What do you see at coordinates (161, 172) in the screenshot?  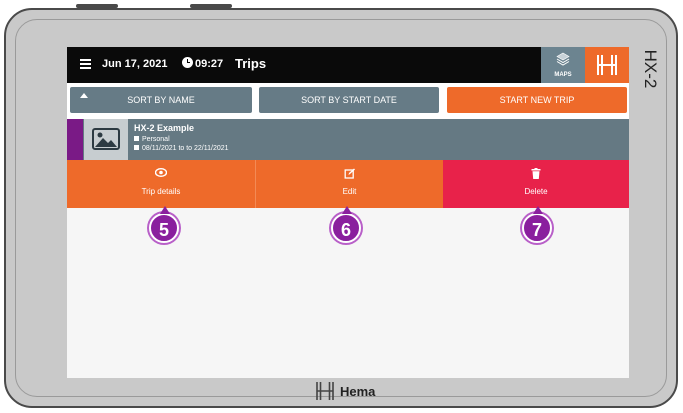 I see `eye-icon` at bounding box center [161, 172].